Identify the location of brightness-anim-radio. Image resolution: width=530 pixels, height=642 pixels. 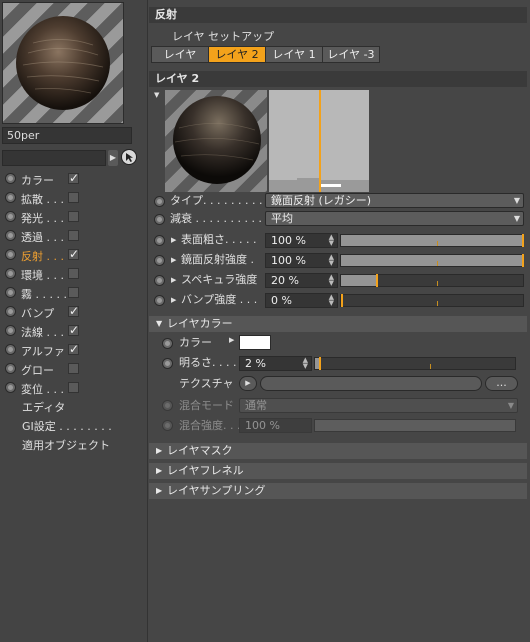
(167, 363).